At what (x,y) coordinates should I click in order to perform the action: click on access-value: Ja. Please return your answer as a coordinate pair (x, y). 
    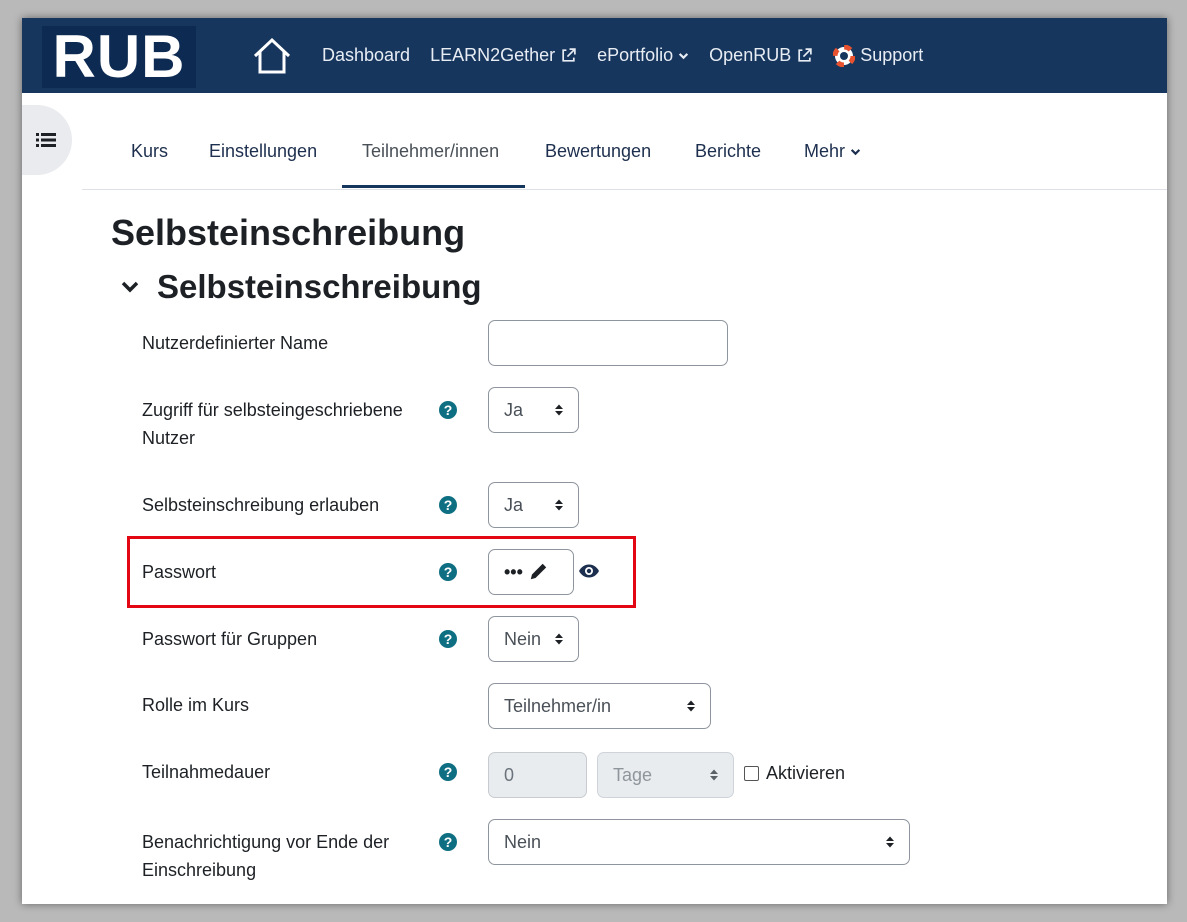
    Looking at the image, I should click on (514, 409).